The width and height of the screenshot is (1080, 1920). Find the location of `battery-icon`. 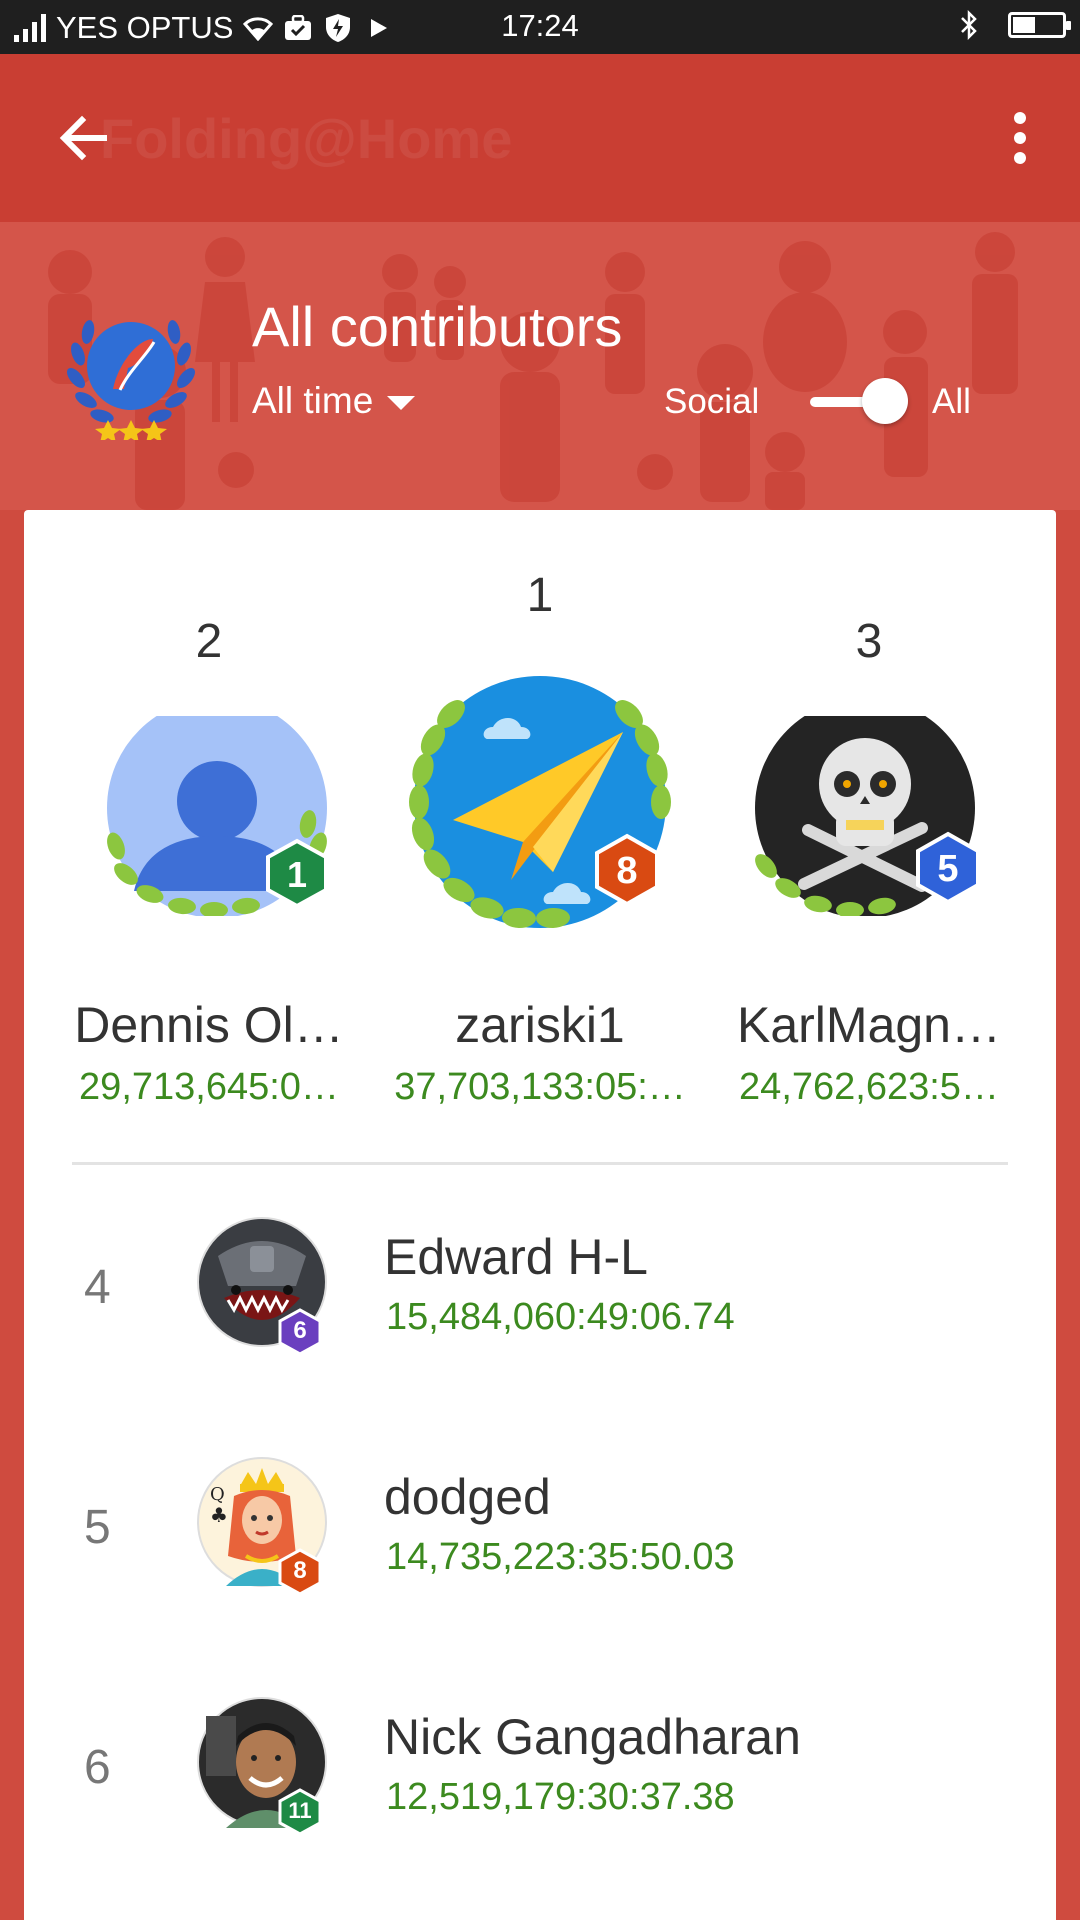

battery-icon is located at coordinates (1039, 25).